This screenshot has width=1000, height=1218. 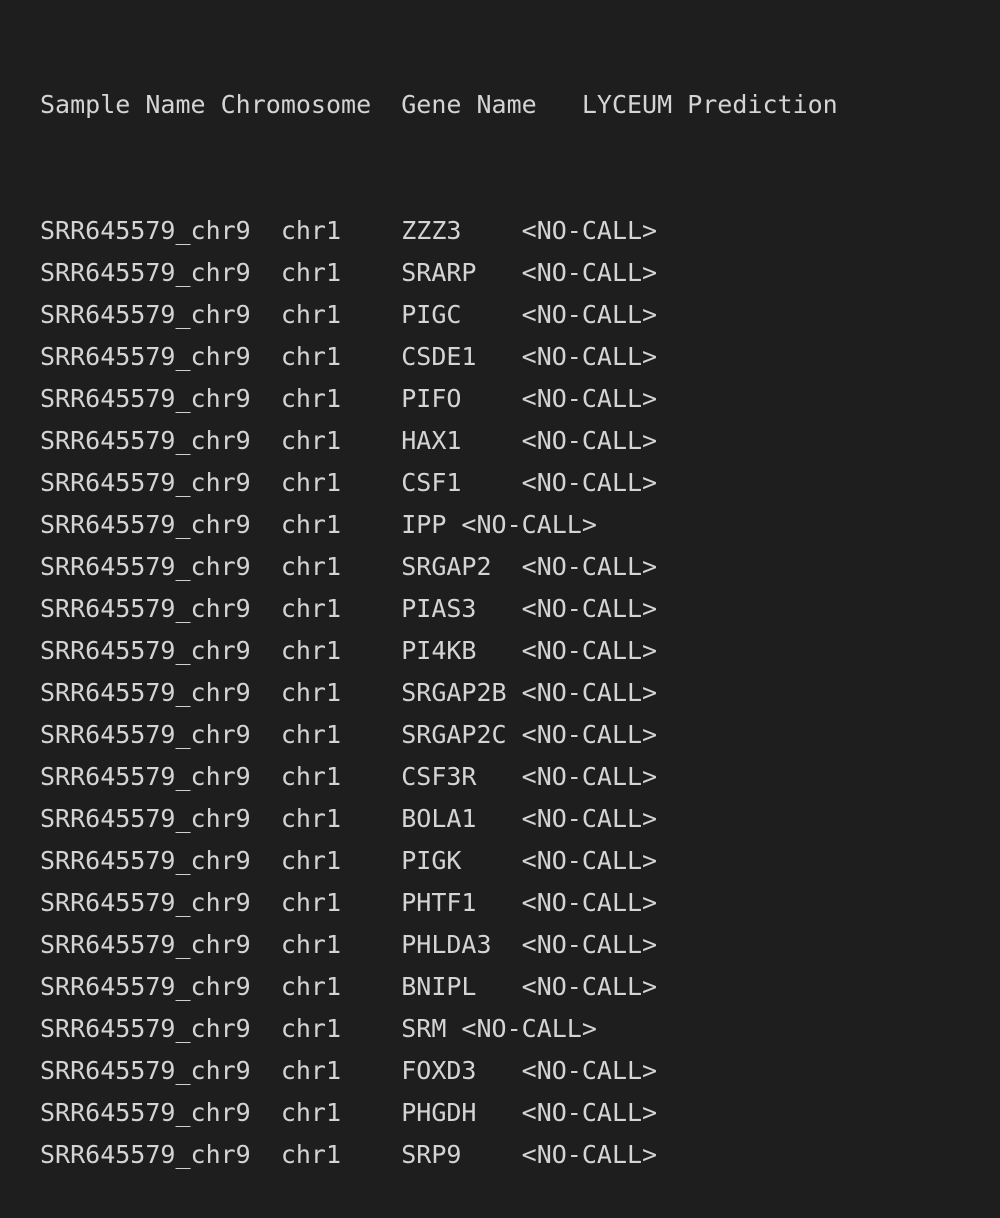 I want to click on table-row: SRR645579_chr9 chr1 CSF1 <NO-CALL>, so click(x=349, y=482).